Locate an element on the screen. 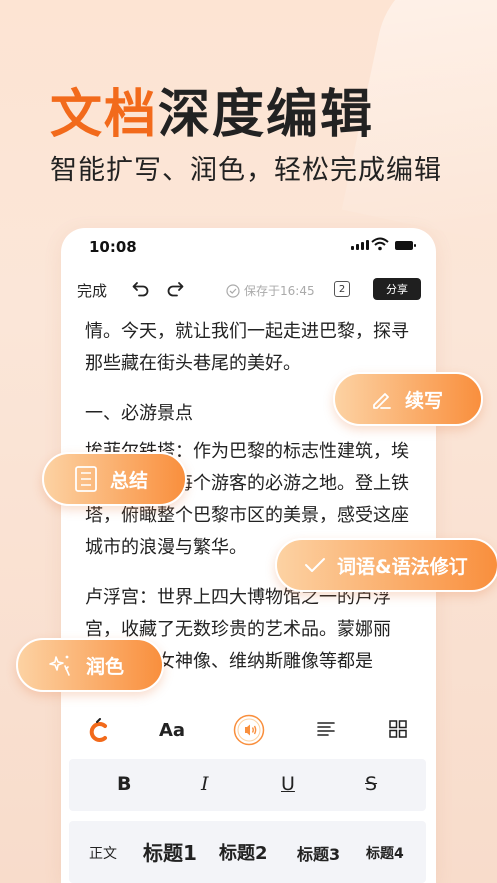  bold-button: B is located at coordinates (124, 784).